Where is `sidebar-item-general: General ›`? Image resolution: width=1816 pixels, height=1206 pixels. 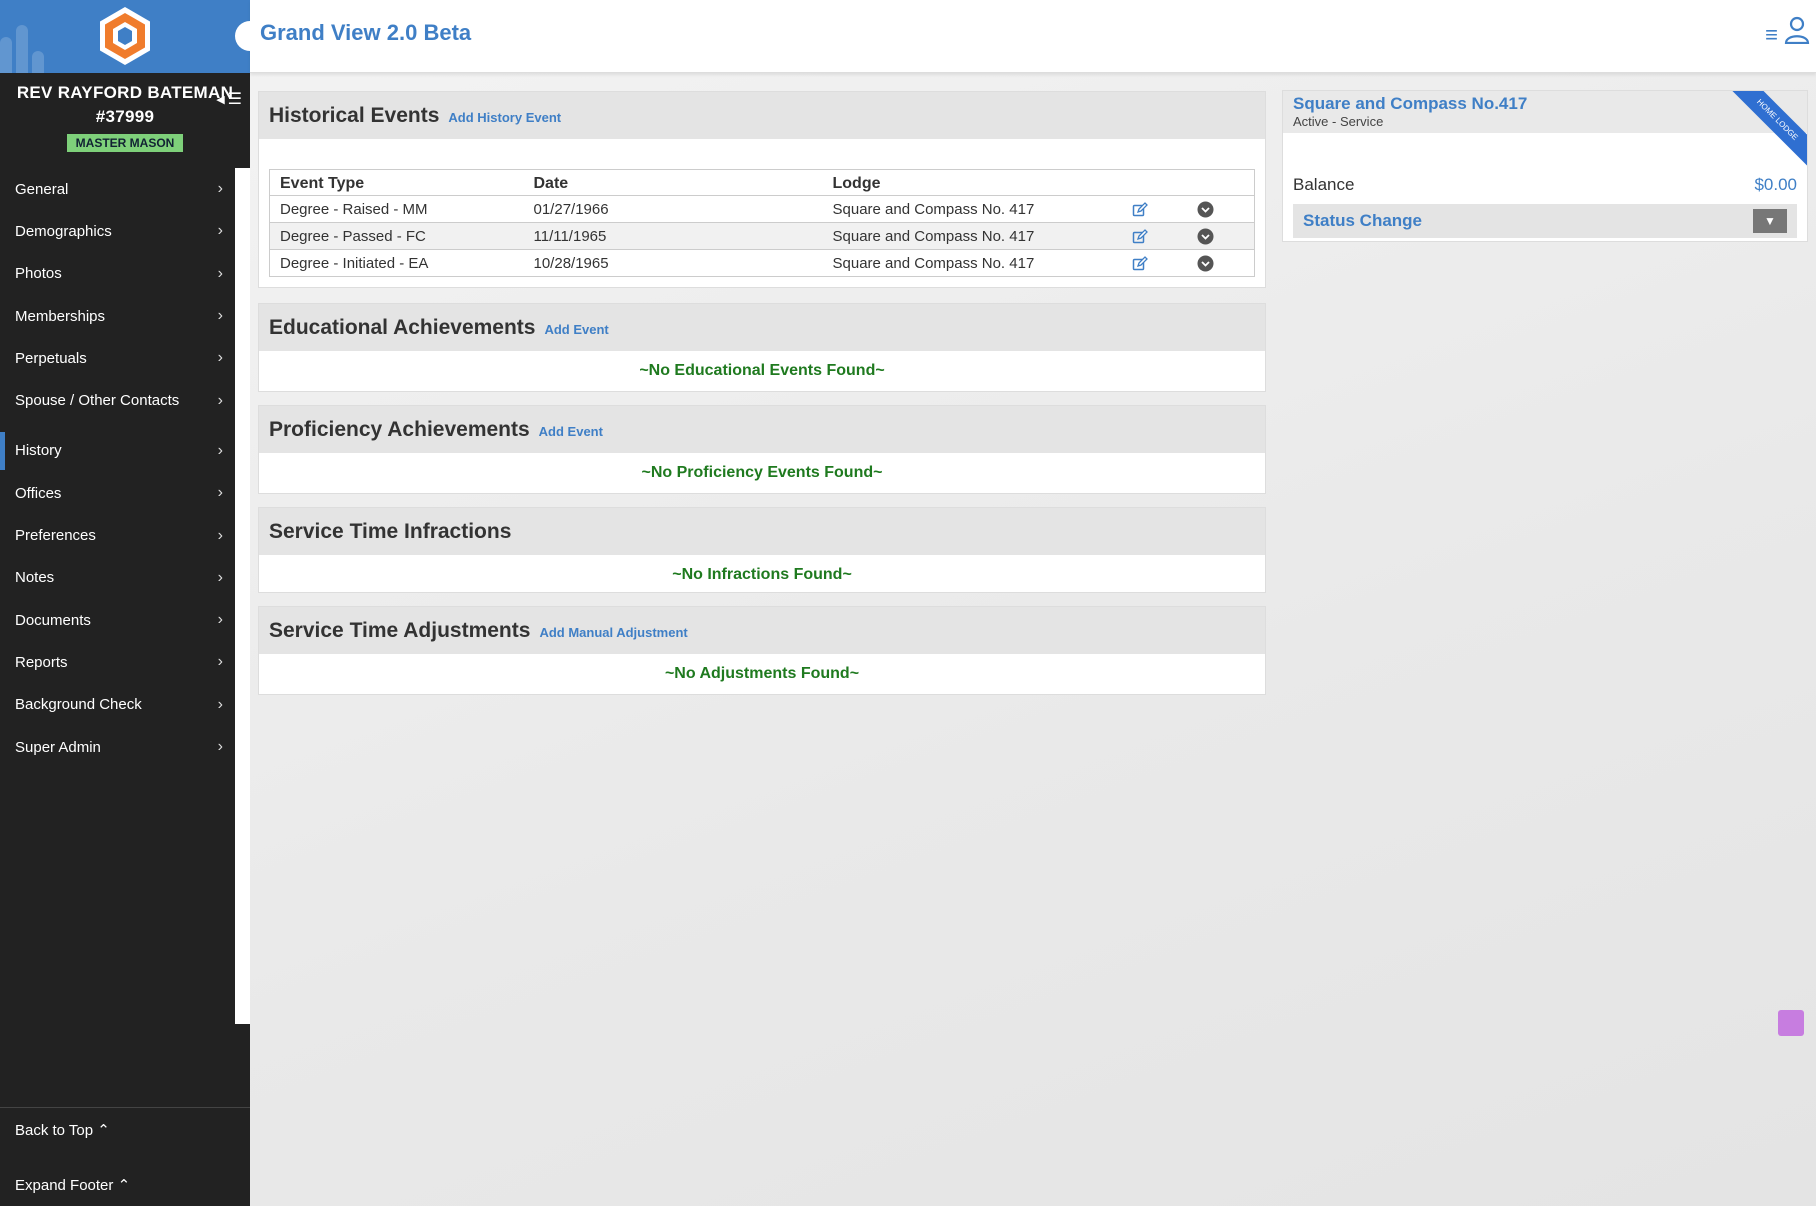 sidebar-item-general: General › is located at coordinates (117, 189).